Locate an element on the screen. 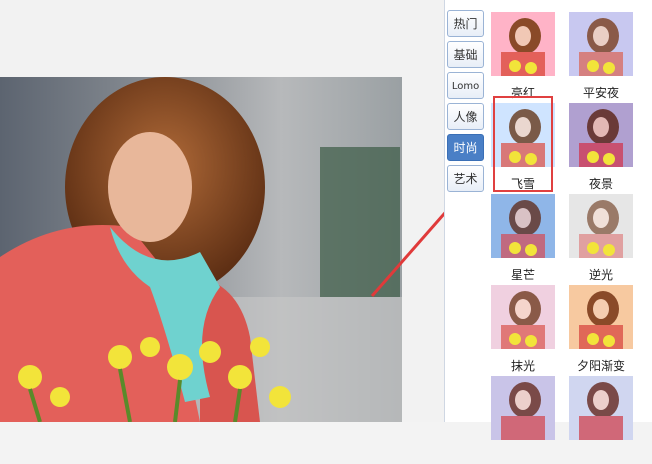  filter-item: 夕阳渐变 is located at coordinates (602, 329).